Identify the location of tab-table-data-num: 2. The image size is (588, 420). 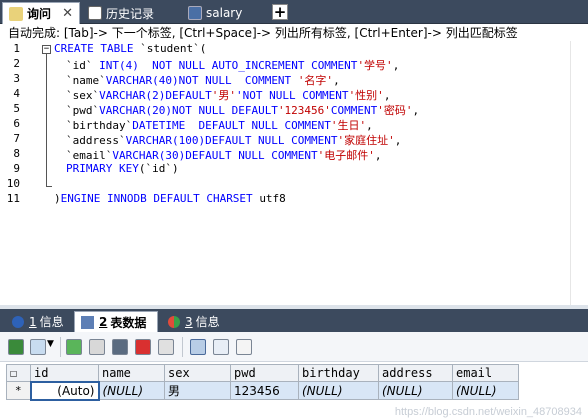
(103, 322).